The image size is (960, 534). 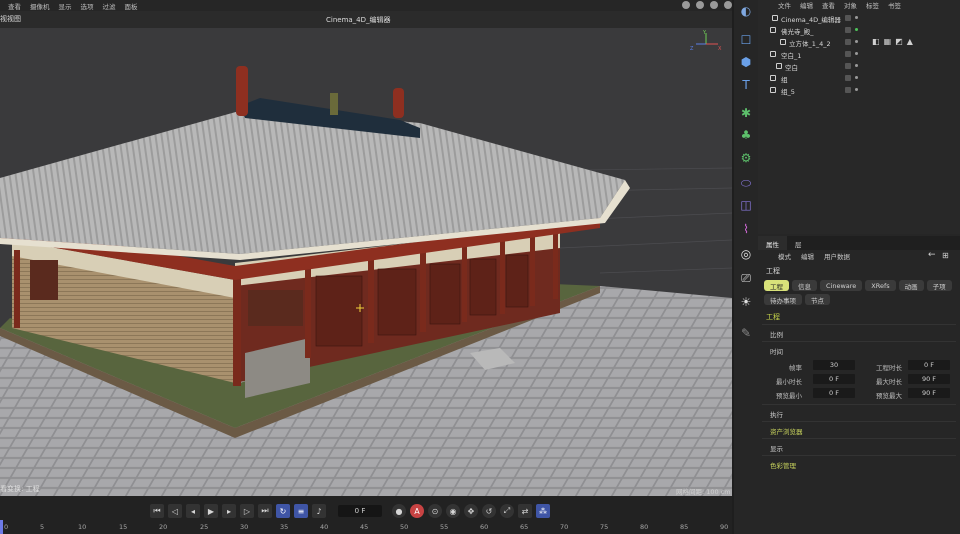 I want to click on prev-key-icon: ◁, so click(x=175, y=511).